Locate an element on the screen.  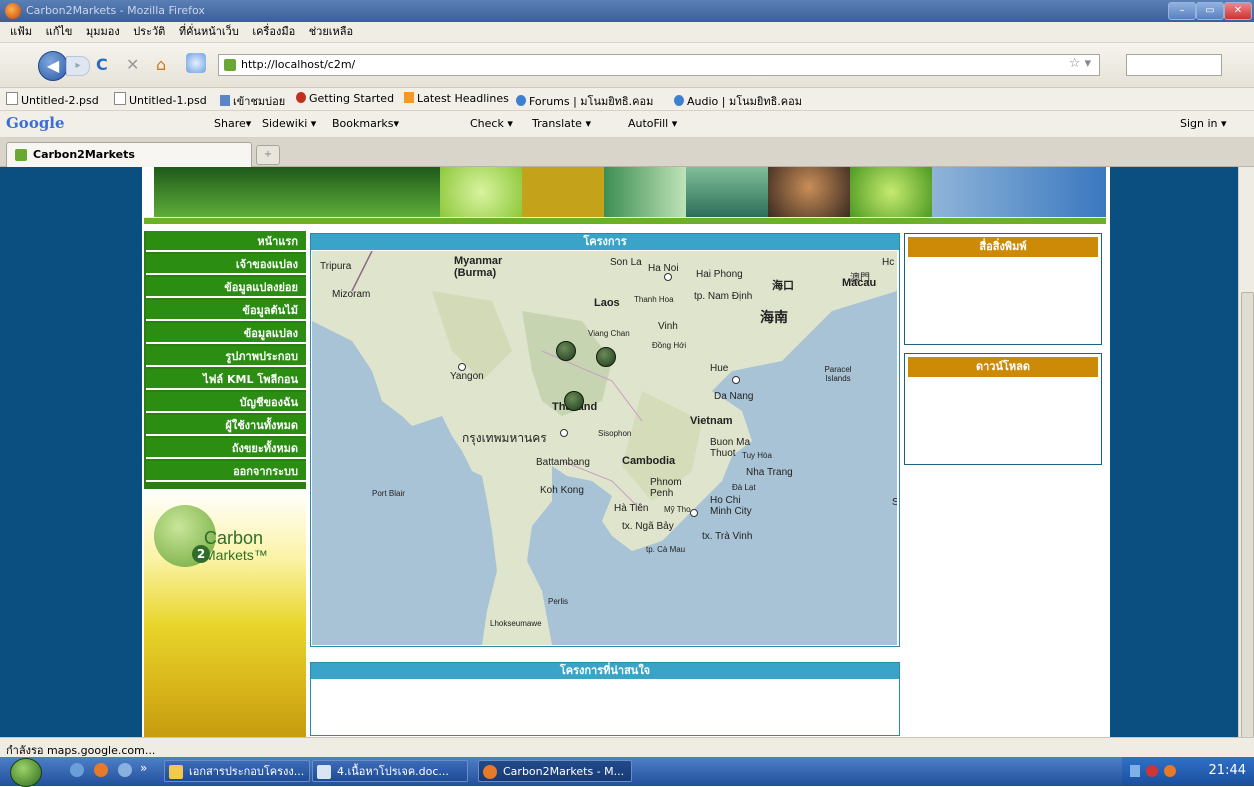
map-label: Hai Phong is located at coordinates (719, 274).